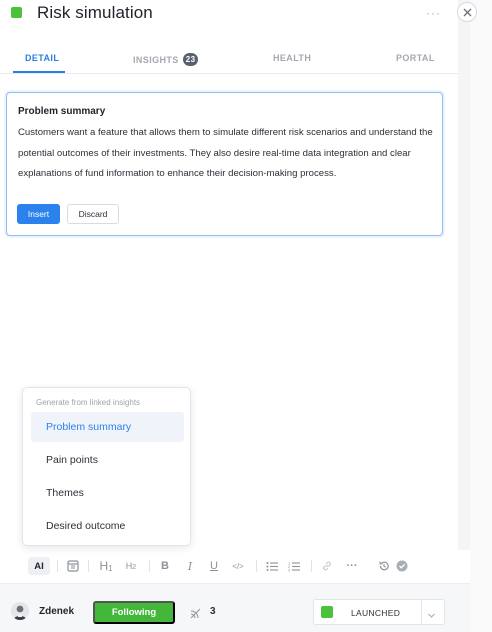 Image resolution: width=492 pixels, height=632 pixels. What do you see at coordinates (384, 566) in the screenshot?
I see `history-icon` at bounding box center [384, 566].